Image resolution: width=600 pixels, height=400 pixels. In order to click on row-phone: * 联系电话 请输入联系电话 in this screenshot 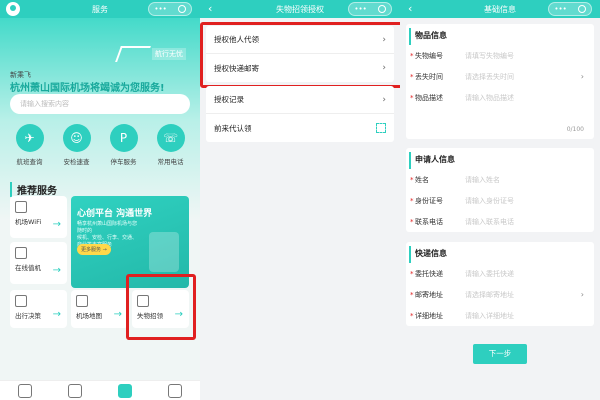, I will do `click(500, 221)`.